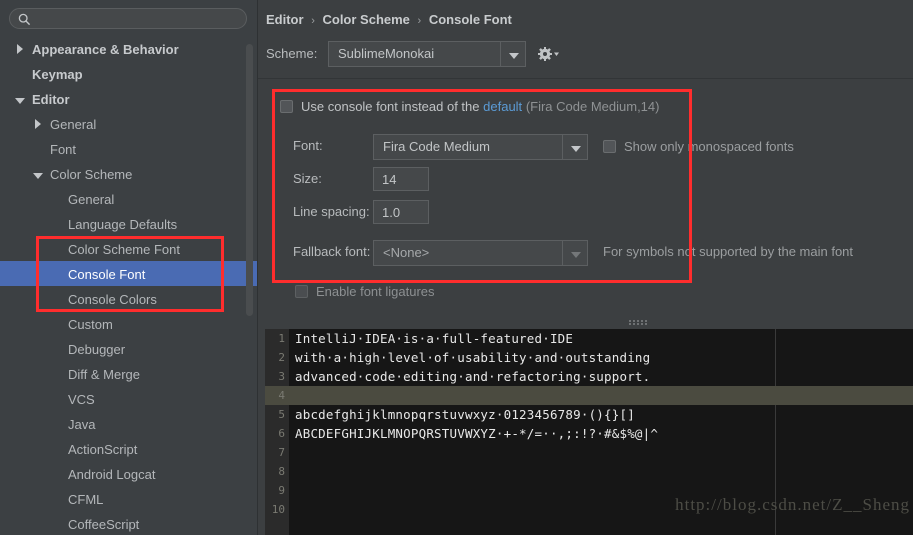  I want to click on enable-ligatures-checkbox, so click(301, 292).